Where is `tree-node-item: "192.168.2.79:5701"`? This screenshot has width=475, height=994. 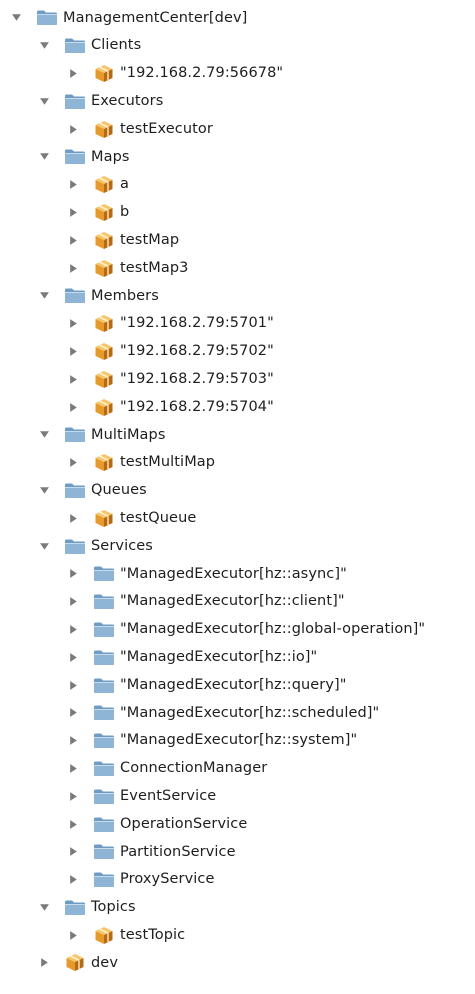 tree-node-item: "192.168.2.79:5701" is located at coordinates (237, 324).